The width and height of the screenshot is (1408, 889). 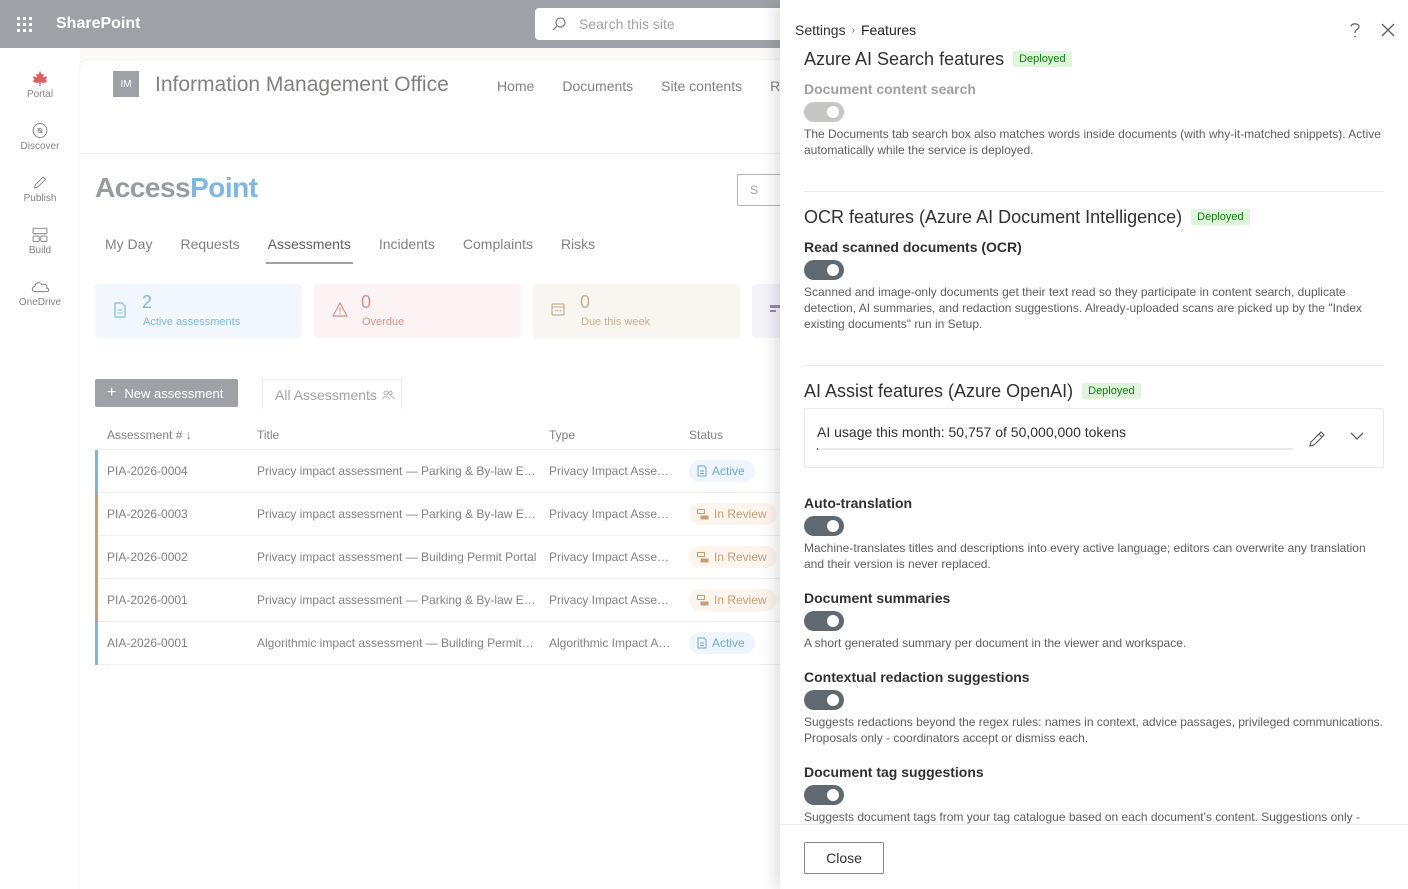 I want to click on section-title-text: Azure AI Search features, so click(x=904, y=58).